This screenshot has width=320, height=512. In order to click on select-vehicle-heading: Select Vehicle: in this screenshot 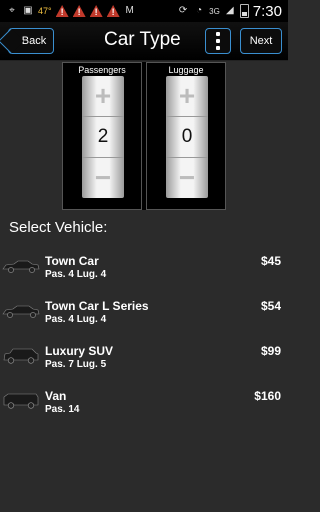, I will do `click(58, 227)`.